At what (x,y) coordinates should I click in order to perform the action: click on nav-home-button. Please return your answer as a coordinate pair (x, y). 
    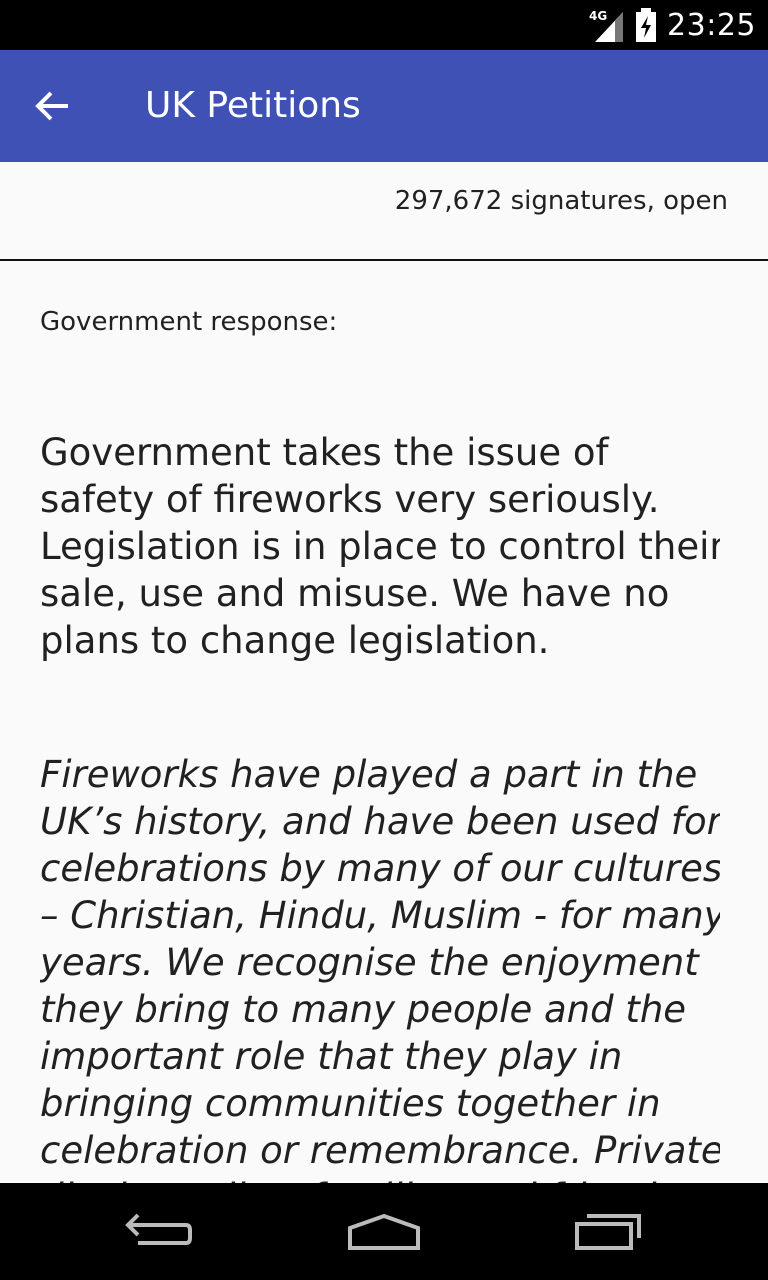
    Looking at the image, I should click on (384, 1231).